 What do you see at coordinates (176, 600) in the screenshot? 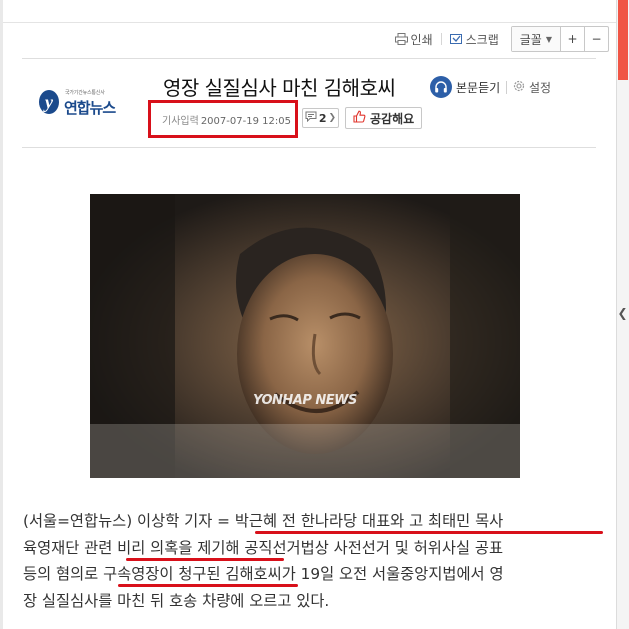
I see `body-text: 장 실질심사를 마친 뒤 호송 차량에 오르고 있다.` at bounding box center [176, 600].